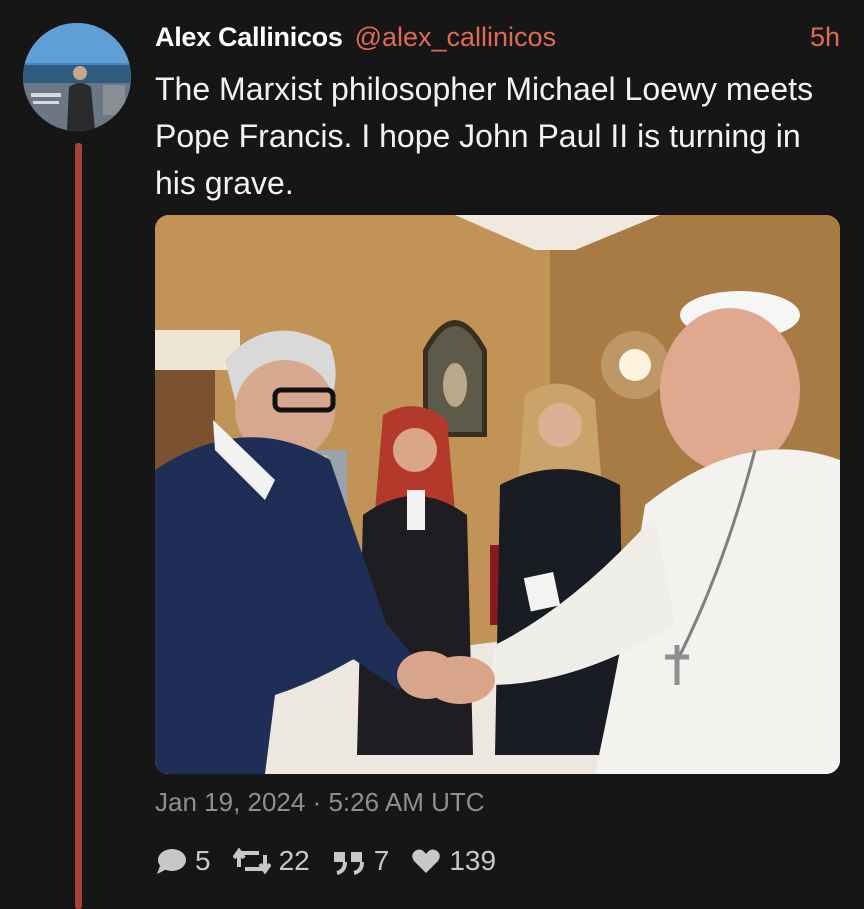 This screenshot has width=864, height=909. Describe the element at coordinates (203, 860) in the screenshot. I see `reply-count: 5` at that location.